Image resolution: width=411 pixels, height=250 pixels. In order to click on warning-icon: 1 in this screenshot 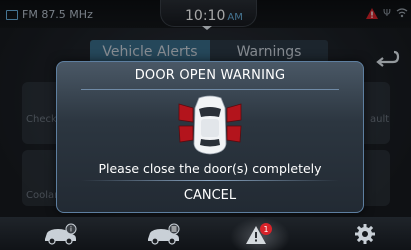, I will do `click(259, 233)`.